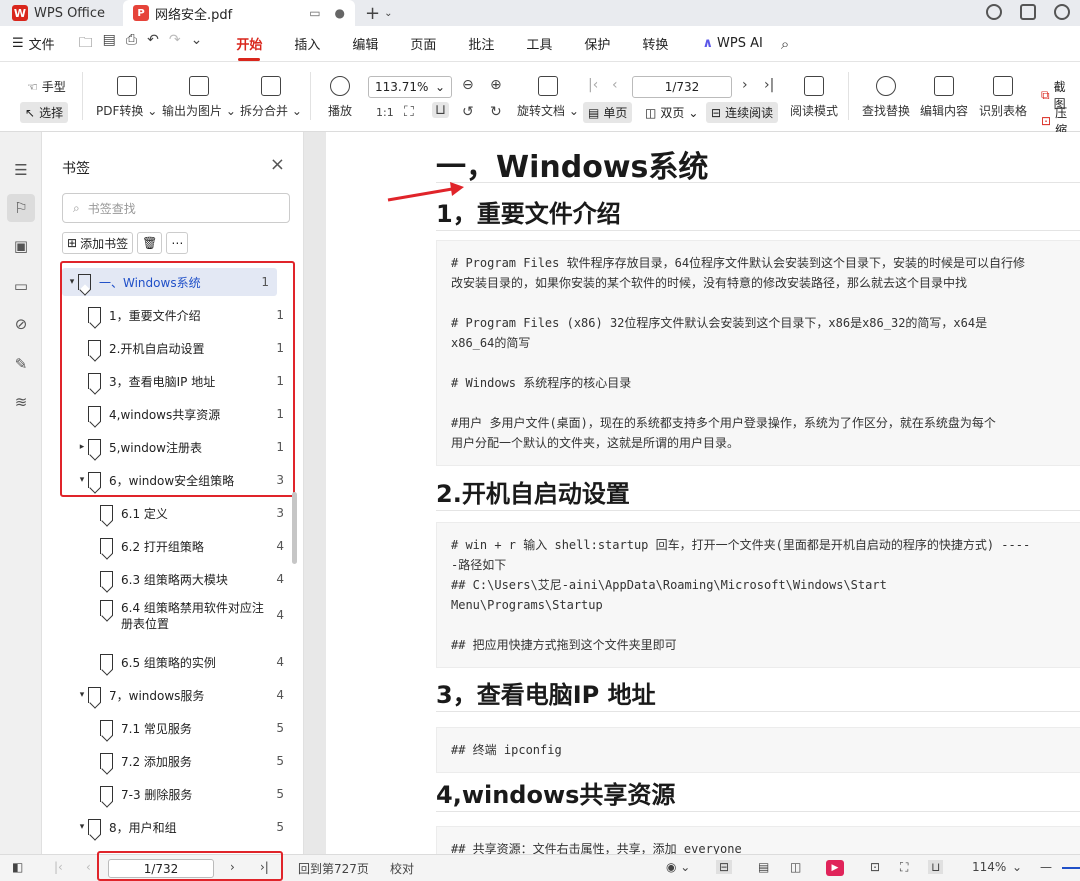 This screenshot has height=881, width=1080. Describe the element at coordinates (724, 867) in the screenshot. I see `continuous-view-icon: ⊟` at that location.